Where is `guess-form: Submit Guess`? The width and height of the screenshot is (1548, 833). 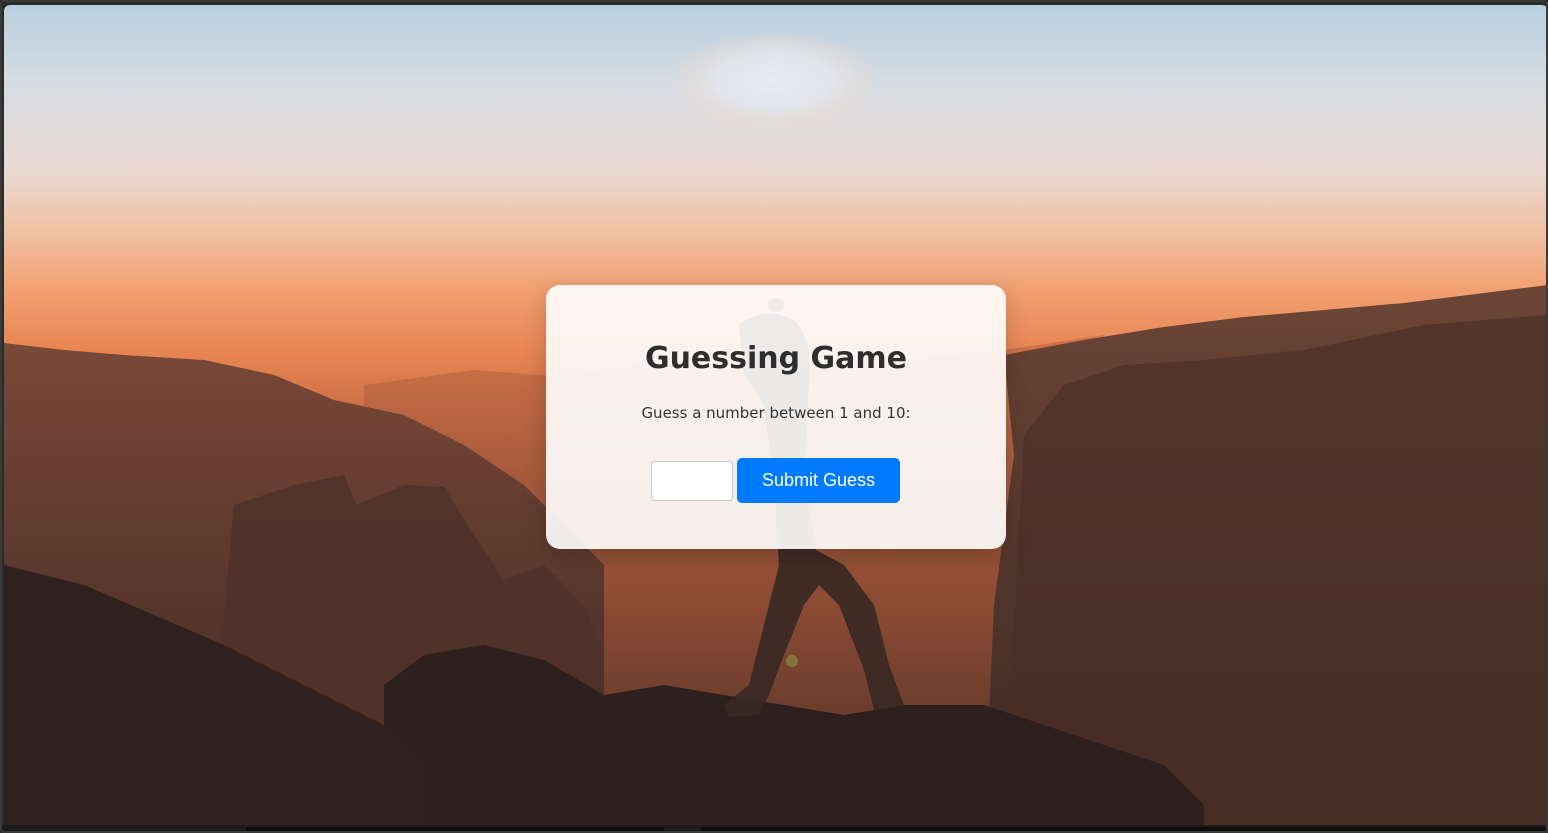
guess-form: Submit Guess is located at coordinates (775, 480).